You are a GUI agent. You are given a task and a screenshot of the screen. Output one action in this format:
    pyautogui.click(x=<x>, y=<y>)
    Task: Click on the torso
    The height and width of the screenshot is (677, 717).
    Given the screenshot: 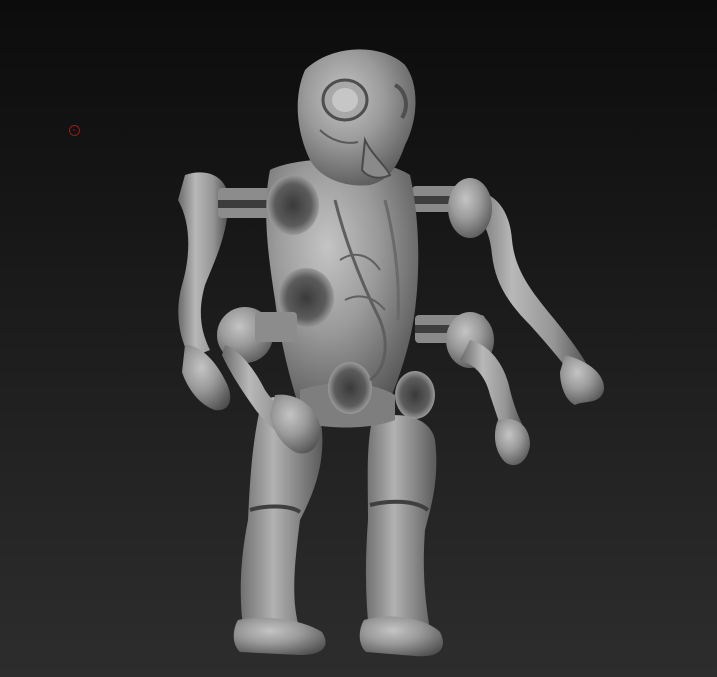 What is the action you would take?
    pyautogui.click(x=350, y=293)
    